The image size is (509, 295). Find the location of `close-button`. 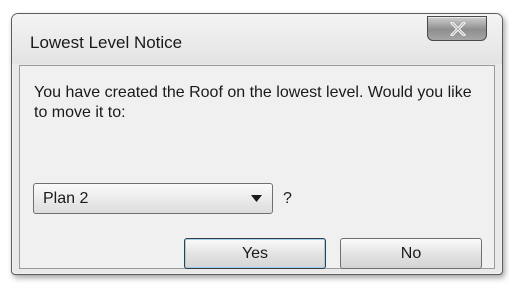

close-button is located at coordinates (457, 28).